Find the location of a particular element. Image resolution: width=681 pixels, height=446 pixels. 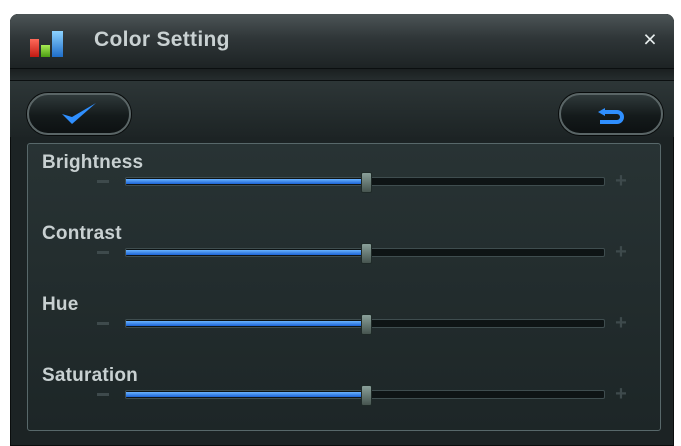

title-separator is located at coordinates (342, 75).